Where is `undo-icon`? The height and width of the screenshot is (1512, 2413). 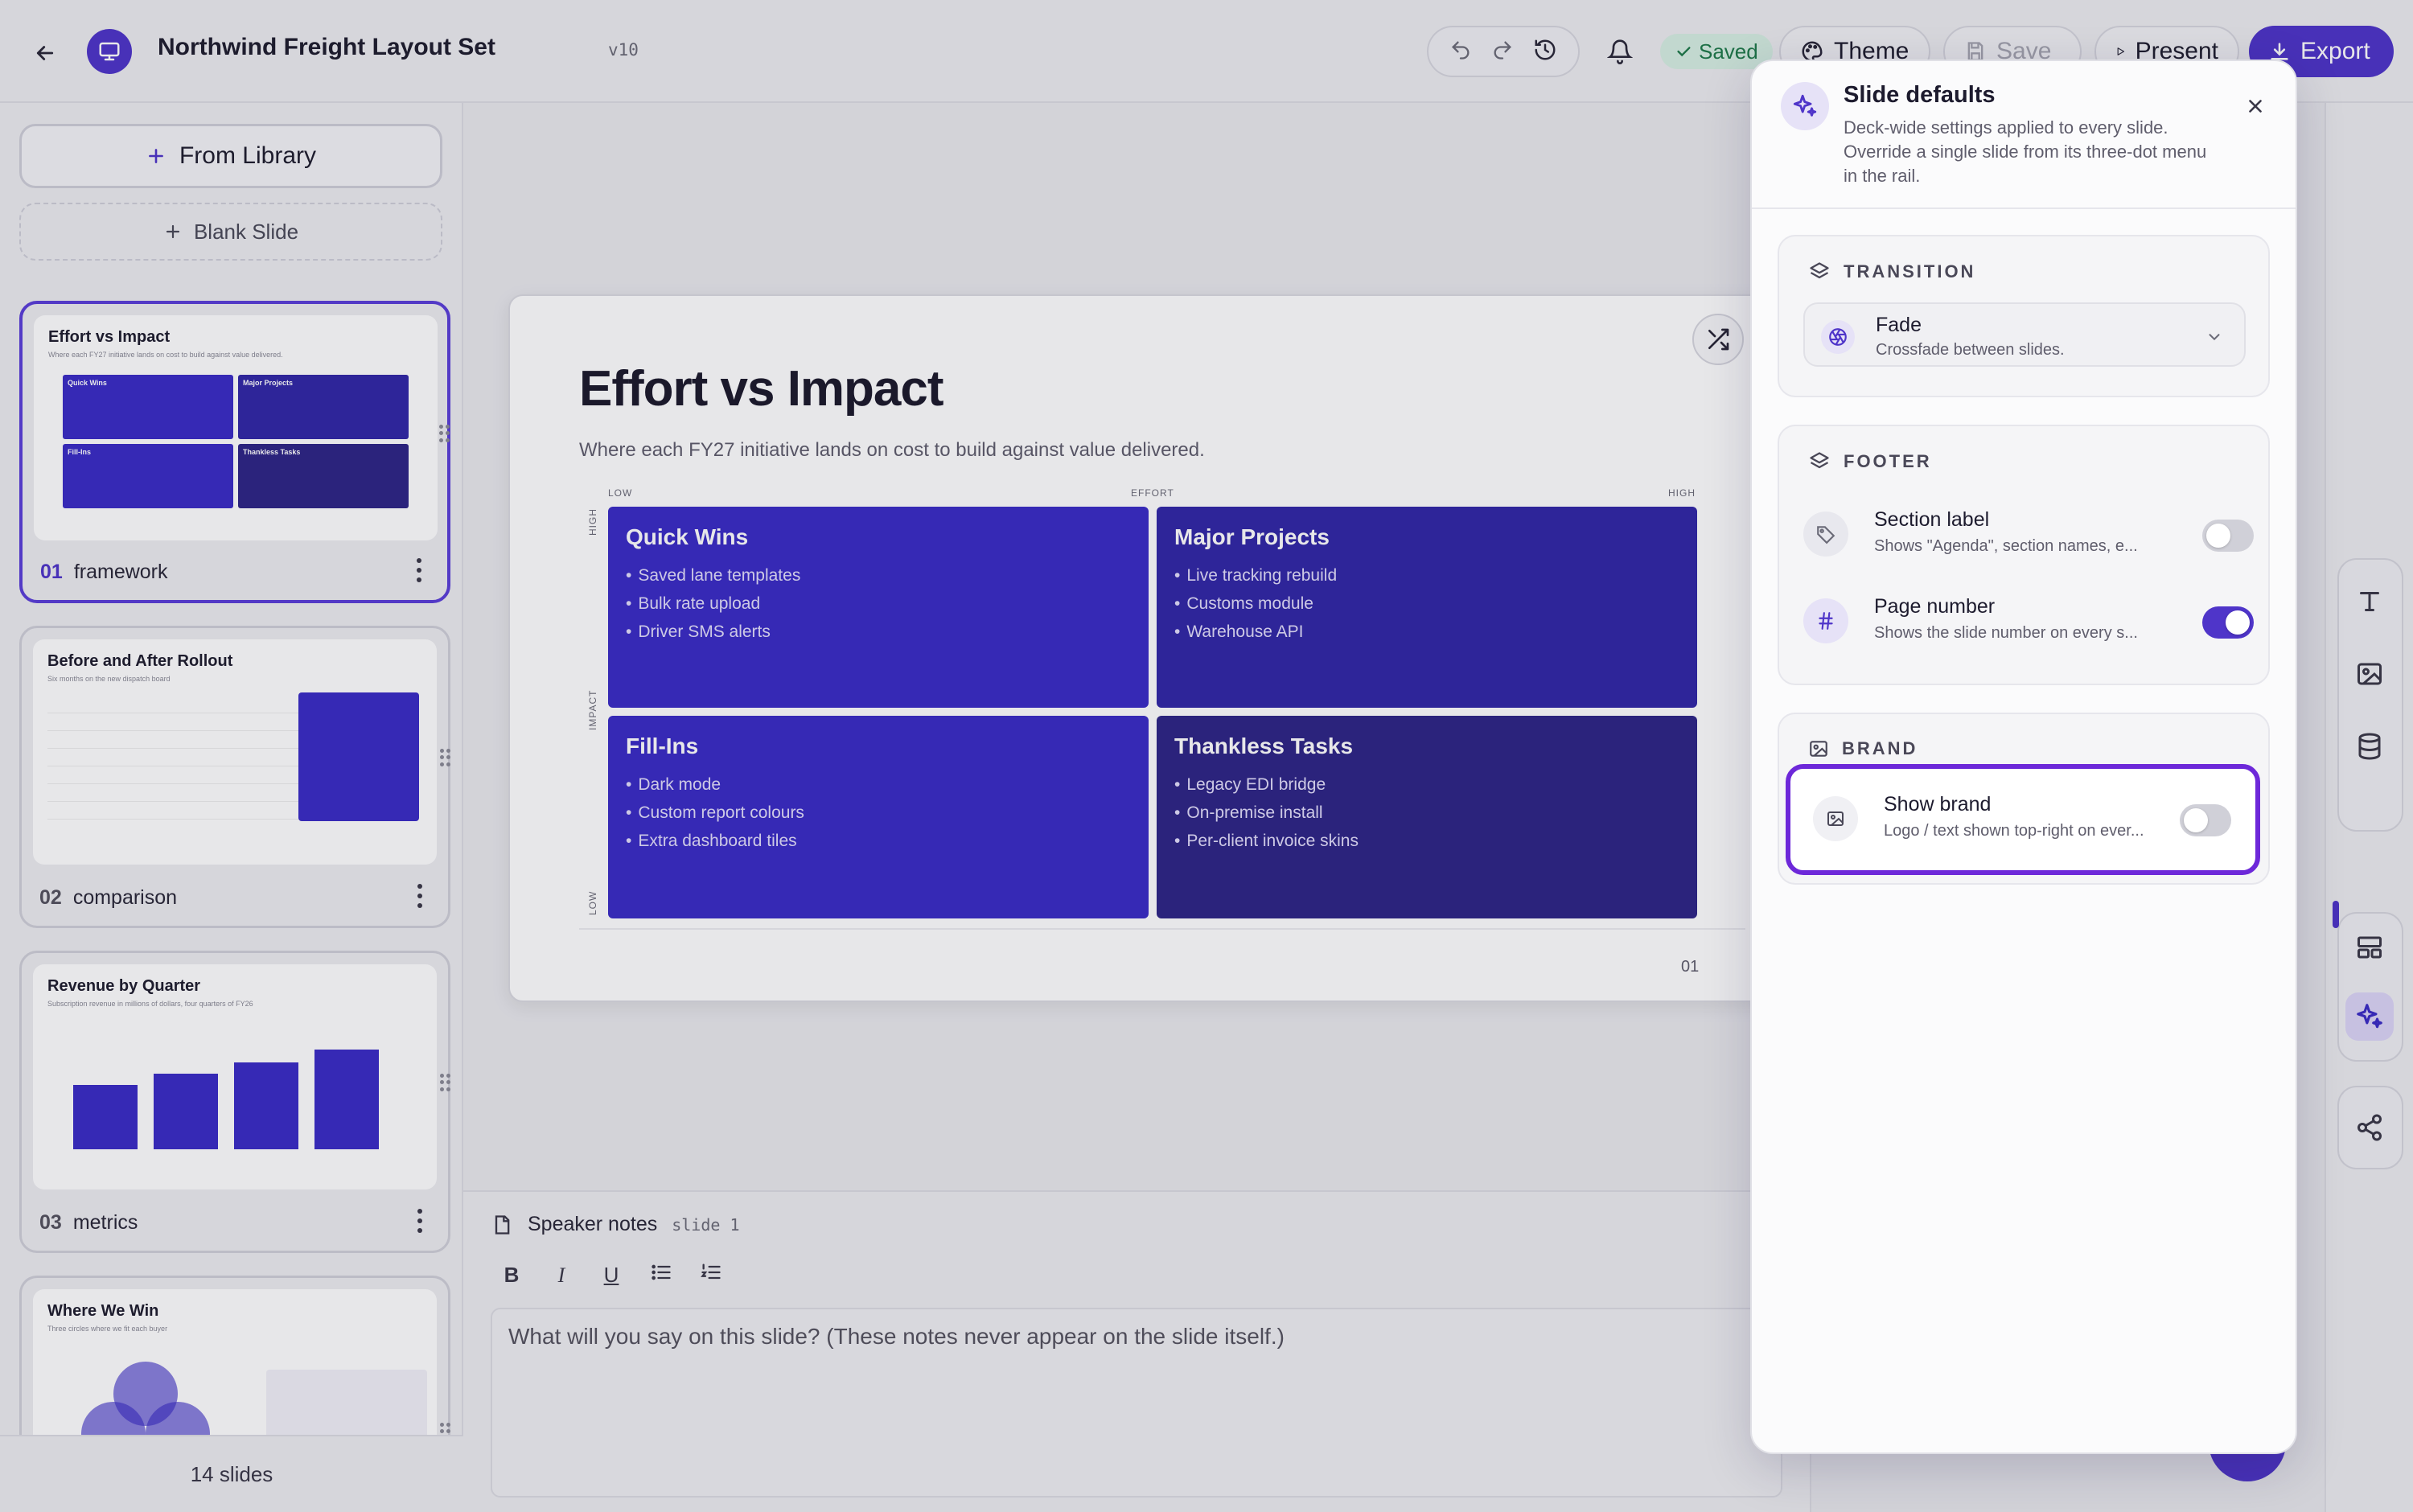 undo-icon is located at coordinates (1460, 52).